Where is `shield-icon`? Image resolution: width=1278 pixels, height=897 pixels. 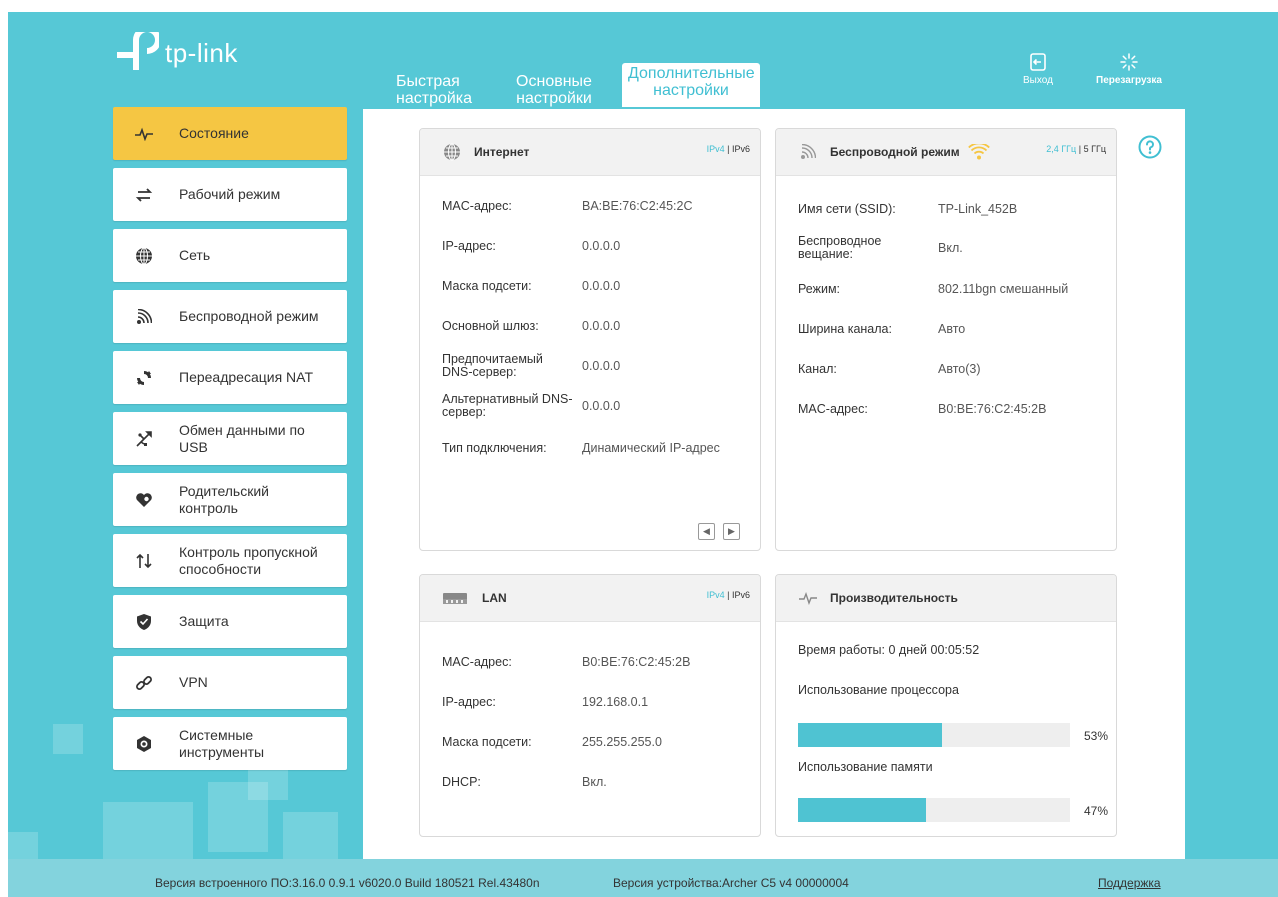
shield-icon is located at coordinates (144, 622).